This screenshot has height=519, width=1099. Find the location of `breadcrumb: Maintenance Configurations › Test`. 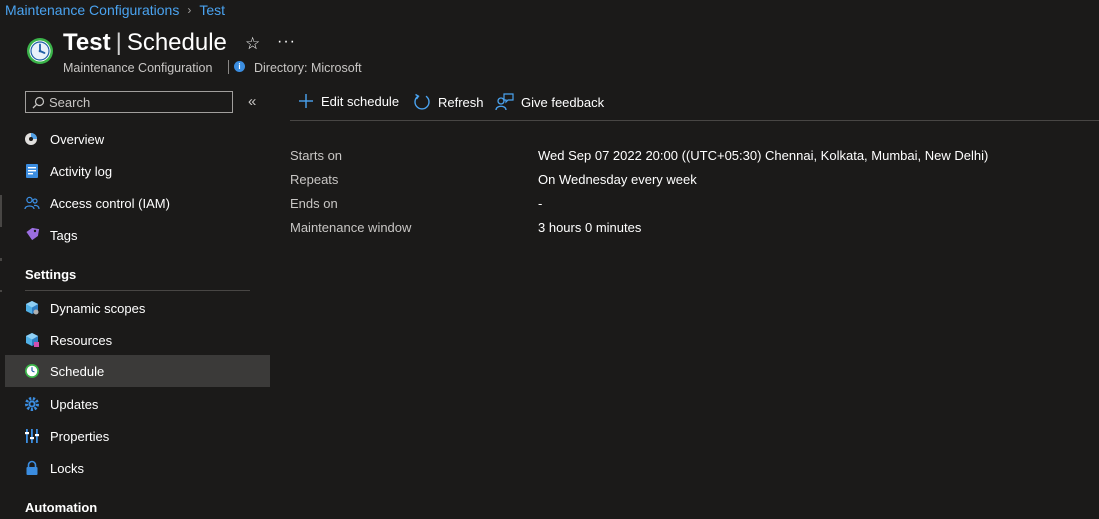

breadcrumb: Maintenance Configurations › Test is located at coordinates (115, 10).